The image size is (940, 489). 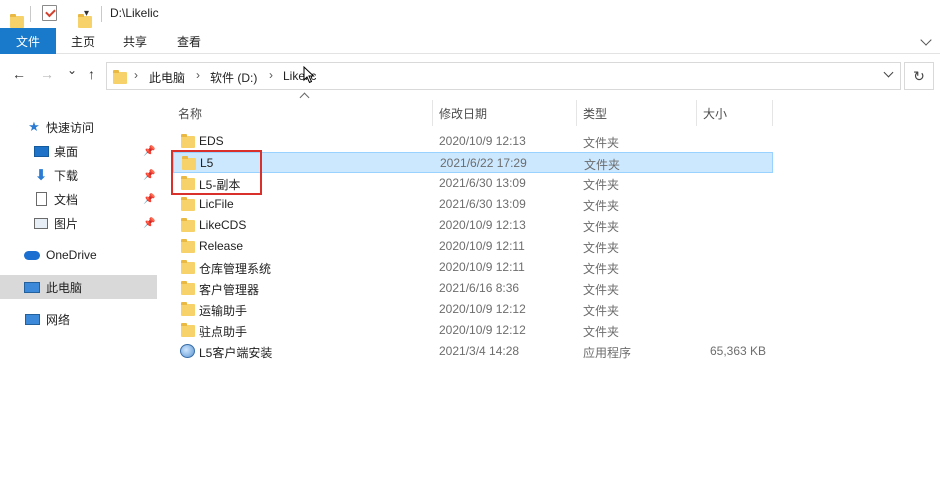 What do you see at coordinates (32, 319) in the screenshot?
I see `network-icon` at bounding box center [32, 319].